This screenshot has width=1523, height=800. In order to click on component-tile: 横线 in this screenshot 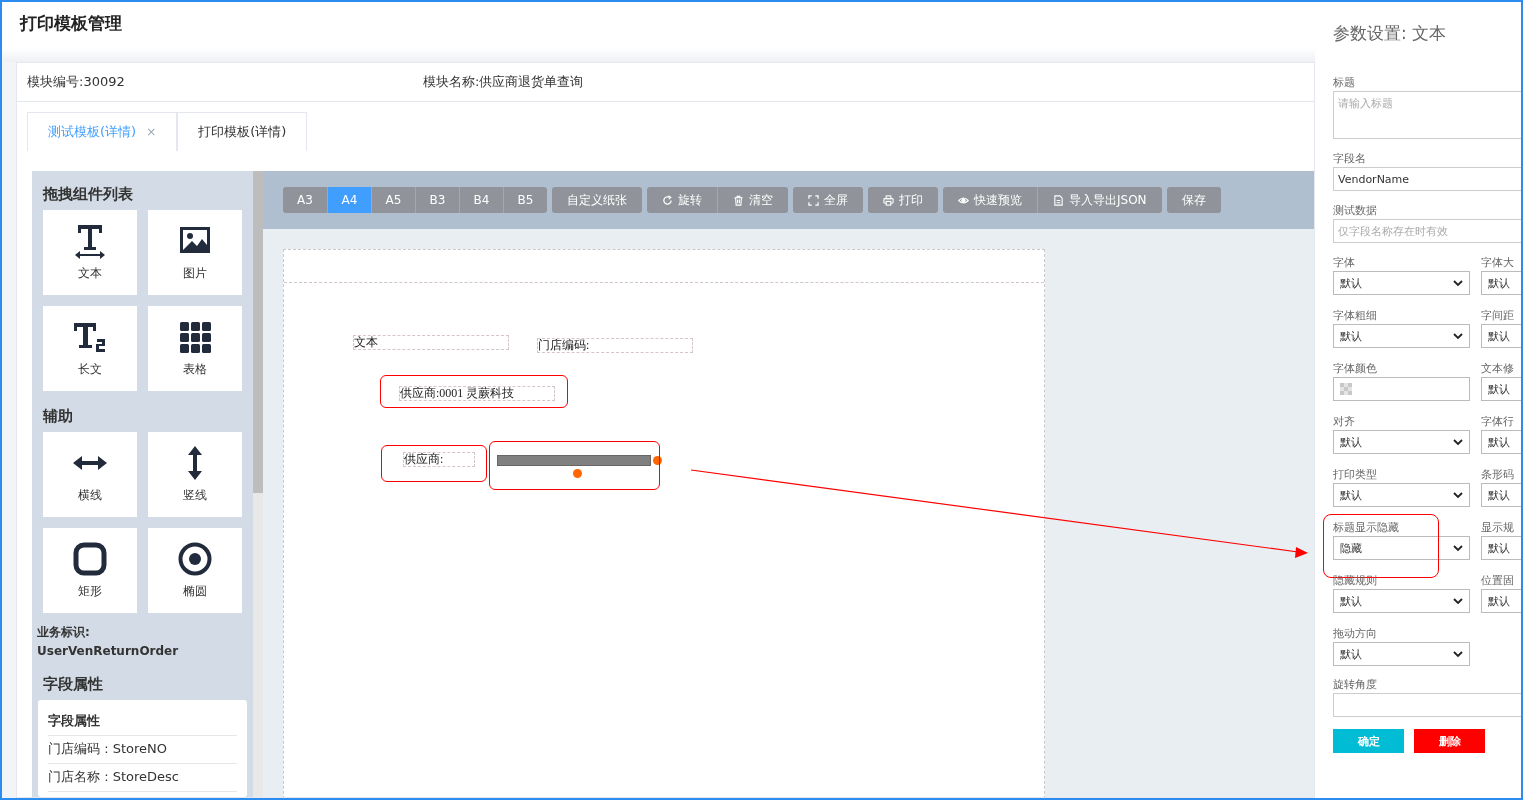, I will do `click(90, 474)`.